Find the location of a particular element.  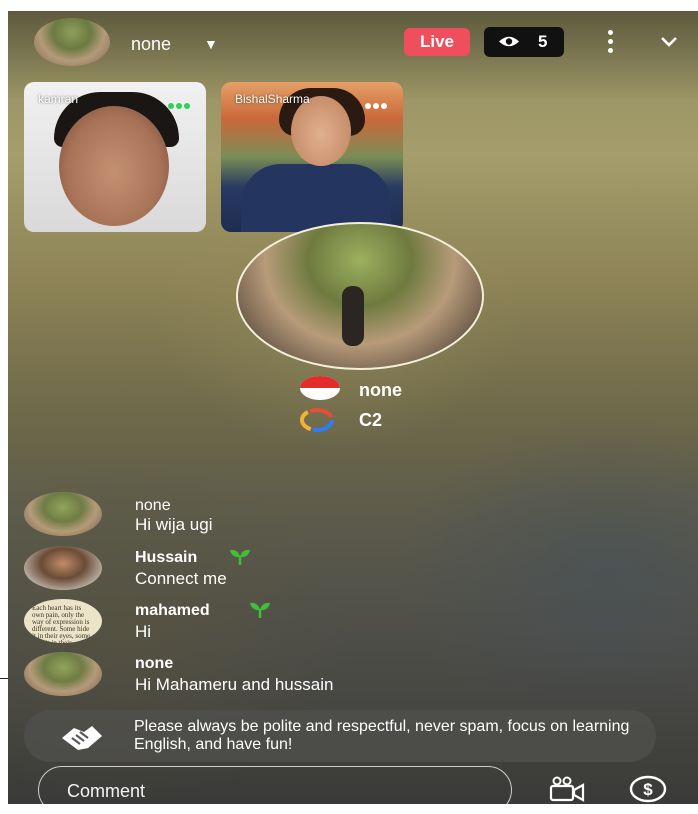

loading-ring-icon is located at coordinates (317, 420).